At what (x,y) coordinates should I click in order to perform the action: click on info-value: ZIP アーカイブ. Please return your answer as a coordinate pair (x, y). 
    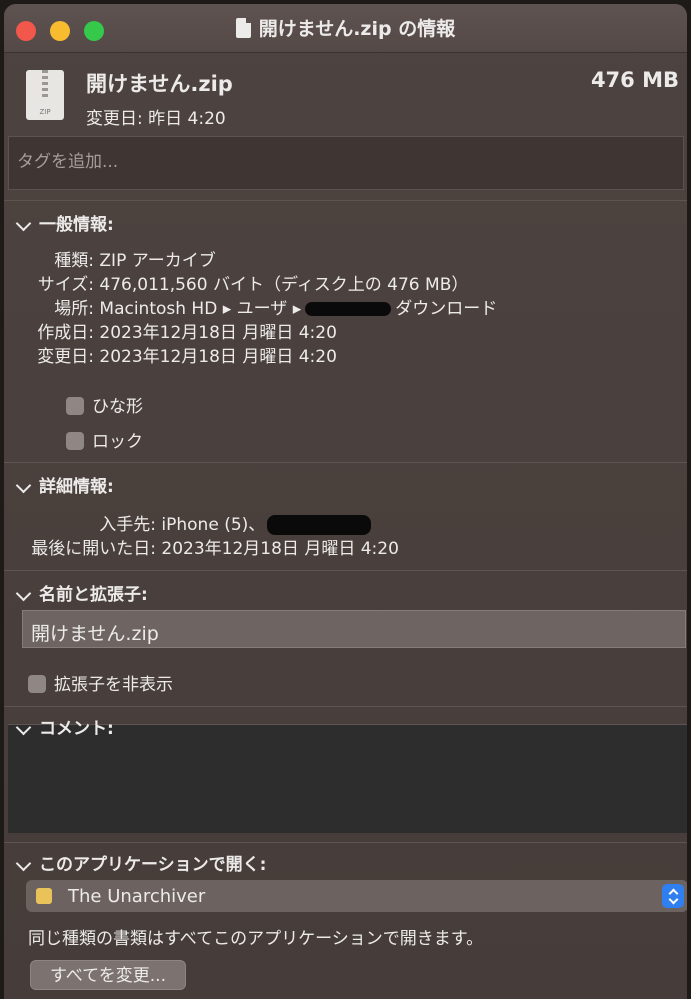
    Looking at the image, I should click on (157, 261).